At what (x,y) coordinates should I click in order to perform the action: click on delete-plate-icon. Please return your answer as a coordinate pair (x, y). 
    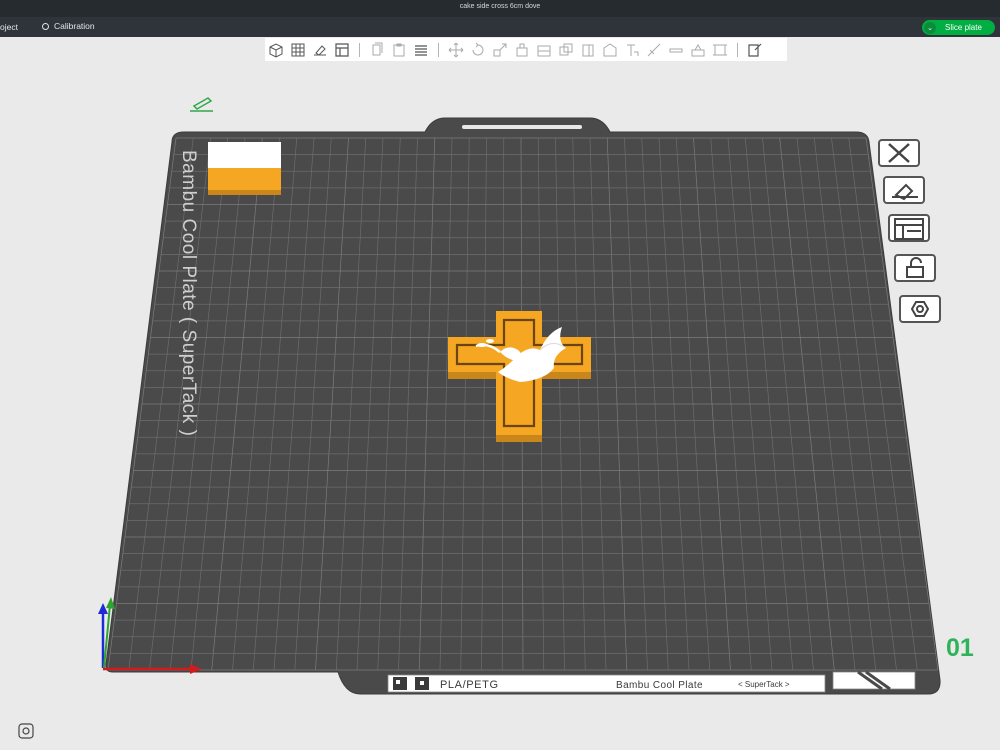
    Looking at the image, I should click on (899, 154).